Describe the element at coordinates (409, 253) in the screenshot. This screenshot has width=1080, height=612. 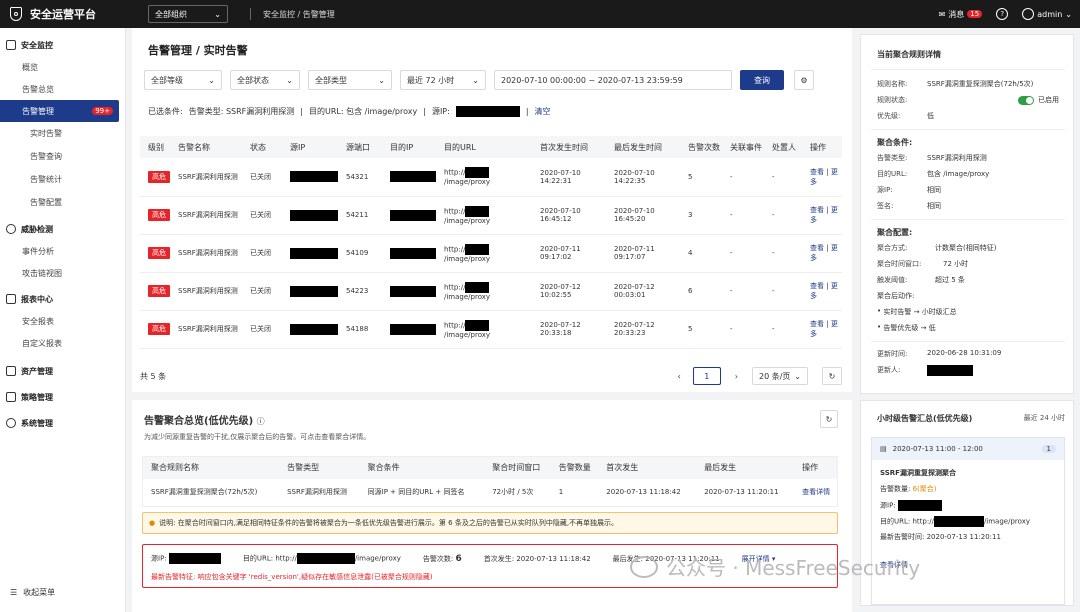
I see `dst-ip-cell` at that location.